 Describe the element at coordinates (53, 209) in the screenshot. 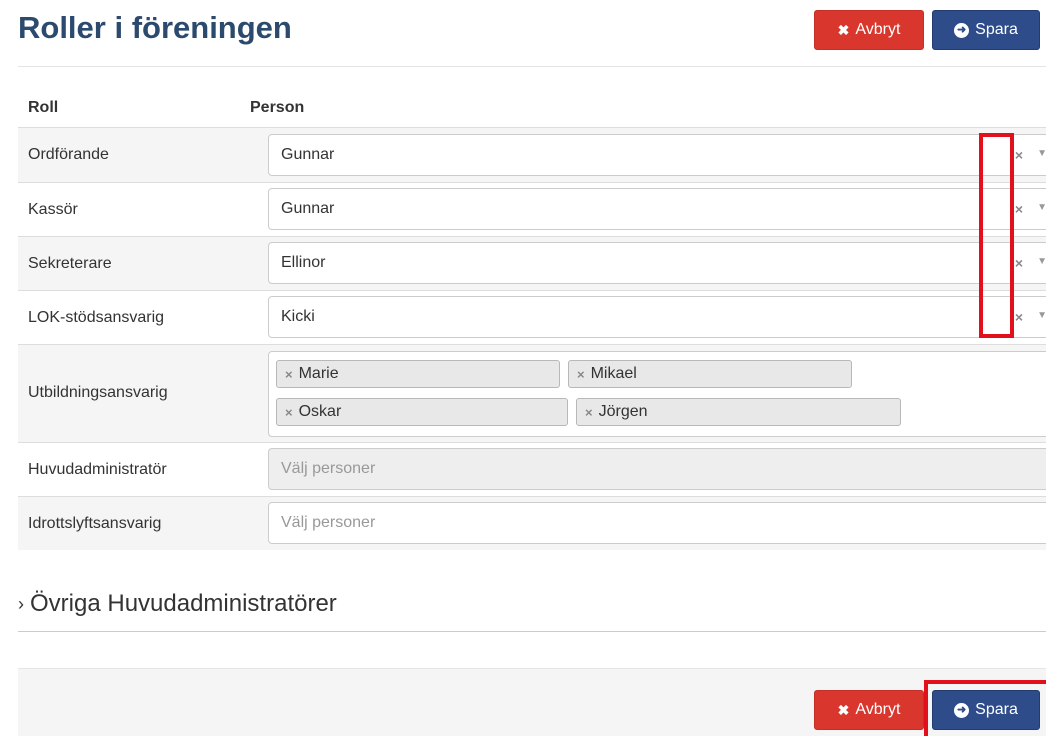

I see `role-label: Kassör` at that location.